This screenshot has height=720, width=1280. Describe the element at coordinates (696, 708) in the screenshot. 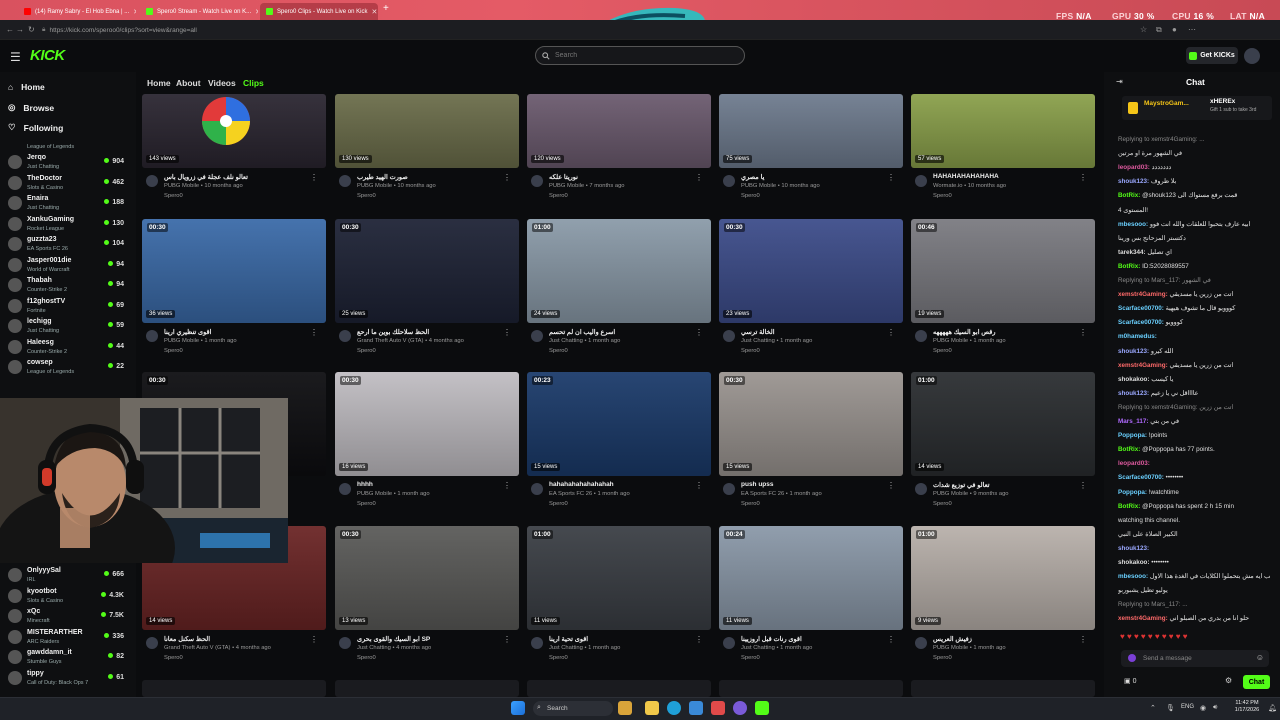

I see `store-icon` at that location.